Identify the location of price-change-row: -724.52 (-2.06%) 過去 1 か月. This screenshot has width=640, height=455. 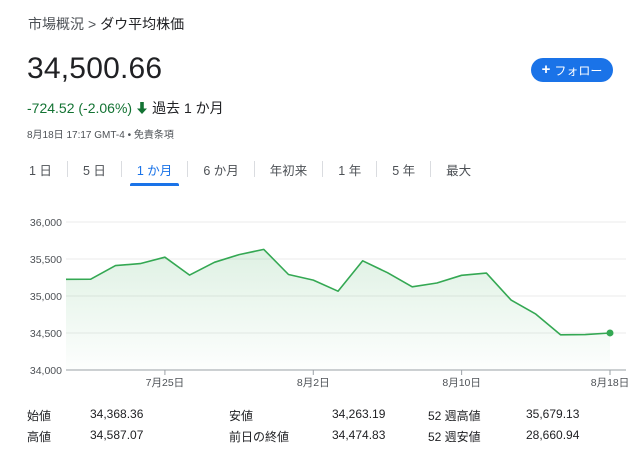
(125, 108).